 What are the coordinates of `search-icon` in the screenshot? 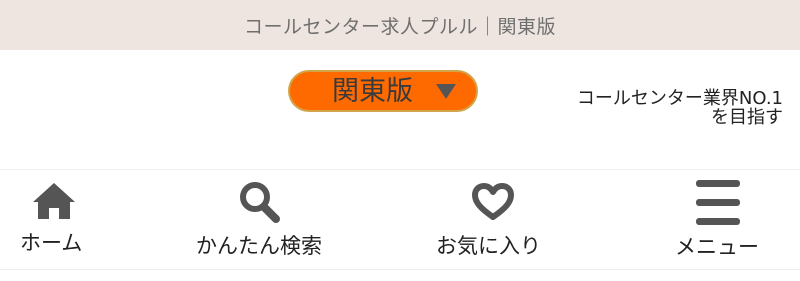 It's located at (260, 202).